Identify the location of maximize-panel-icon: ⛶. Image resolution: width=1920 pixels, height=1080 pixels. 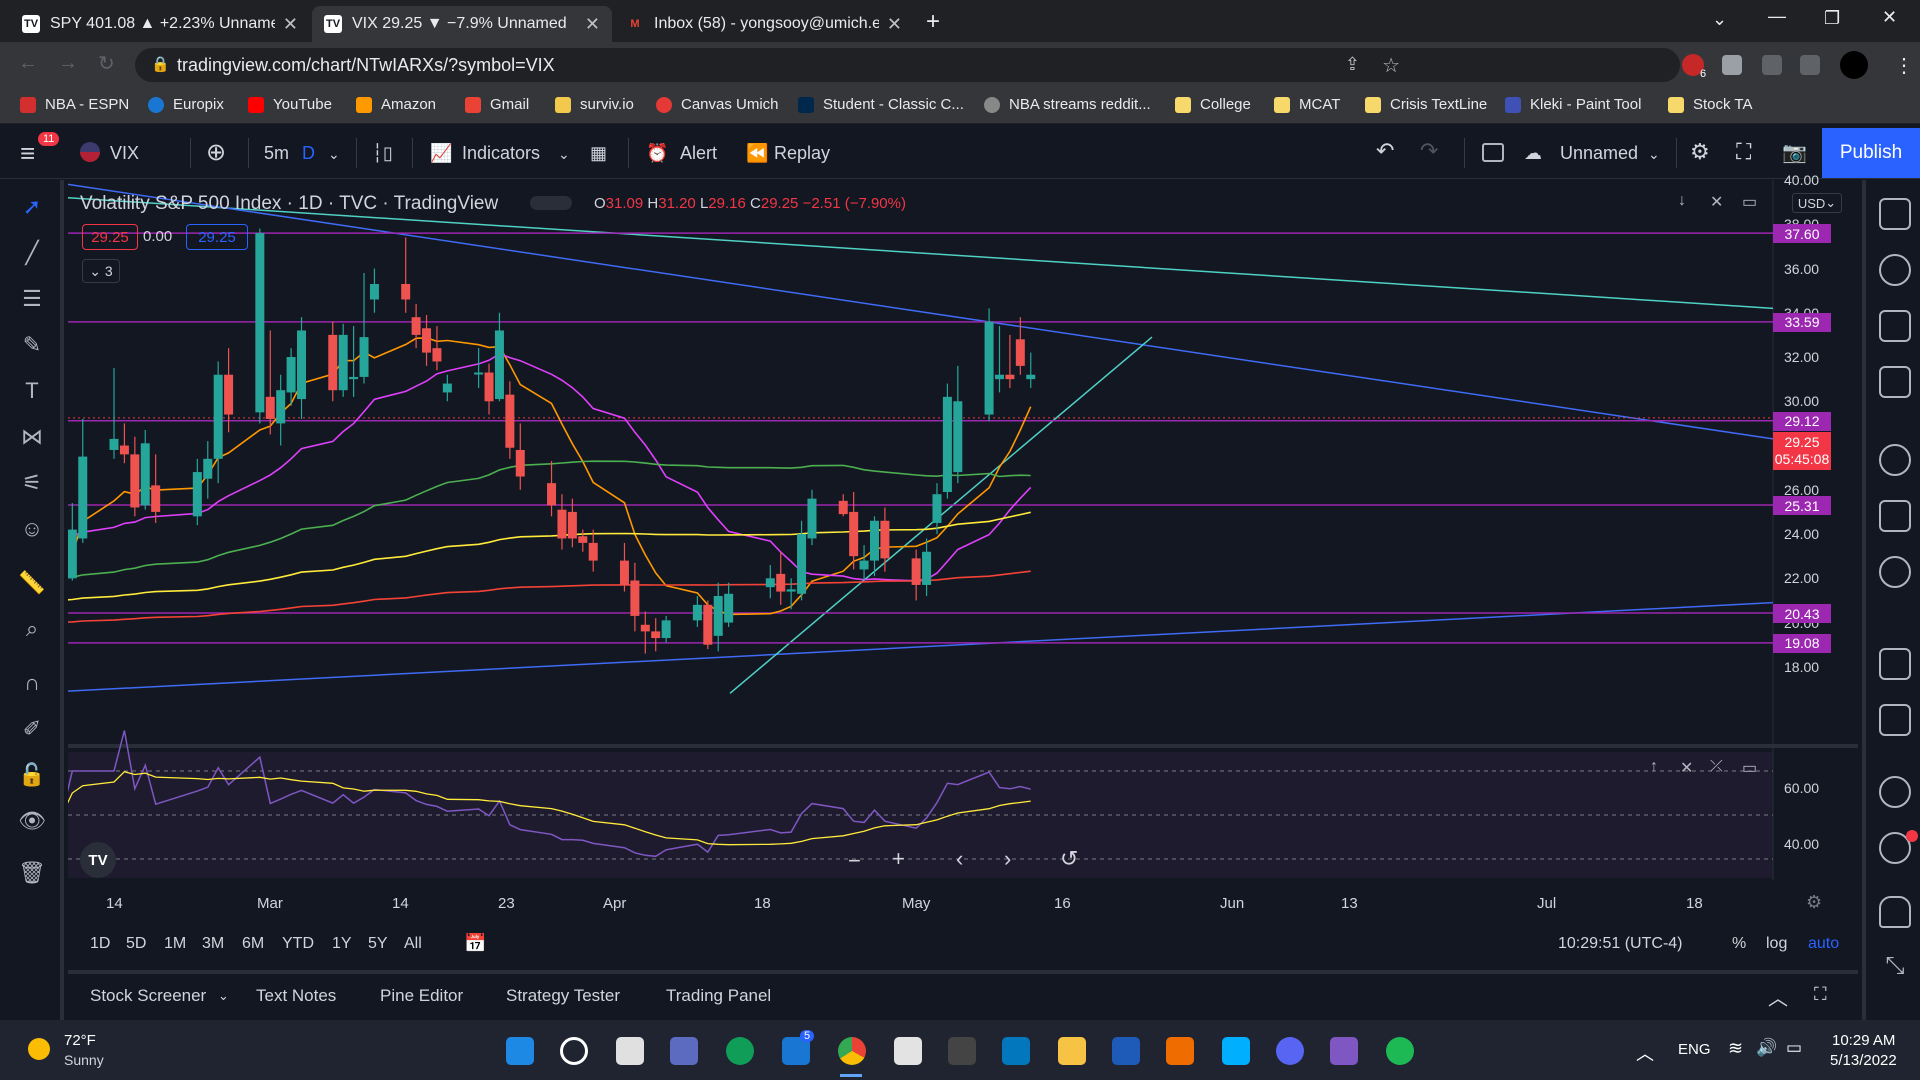
(1820, 994).